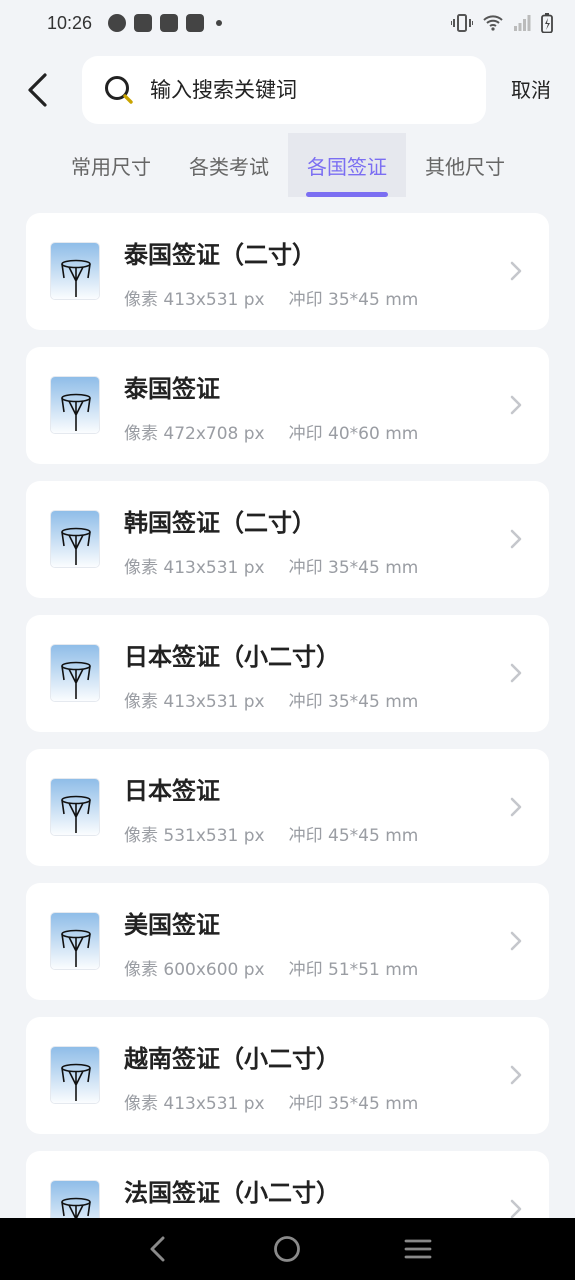 The height and width of the screenshot is (1280, 575). What do you see at coordinates (353, 434) in the screenshot?
I see `item-print-size: 冲印 40*60 mm` at bounding box center [353, 434].